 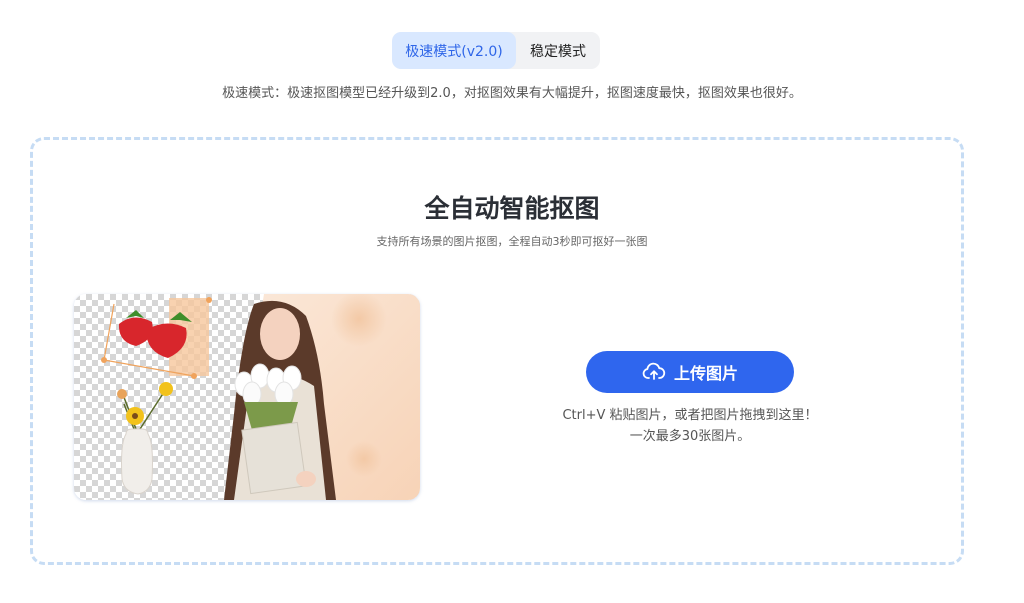 I want to click on paste-drag-hint: Ctrl+V 粘贴图片，或者把图片拖拽到这里！, so click(x=690, y=415).